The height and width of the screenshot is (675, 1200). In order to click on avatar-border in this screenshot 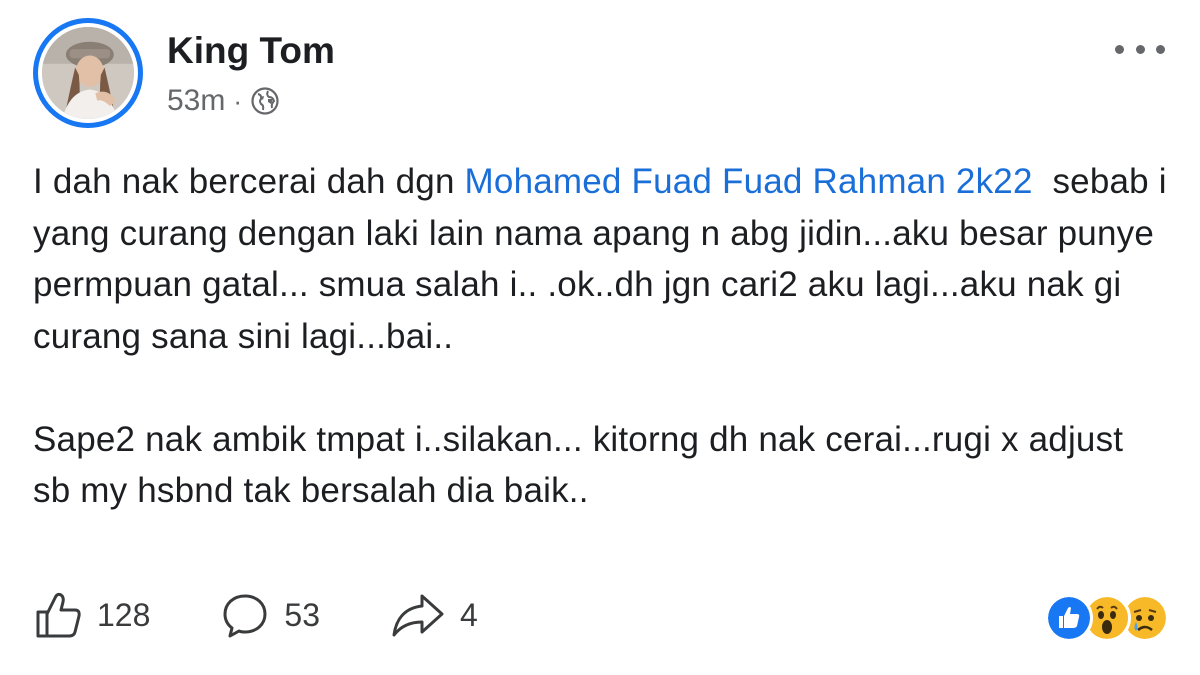, I will do `click(88, 73)`.